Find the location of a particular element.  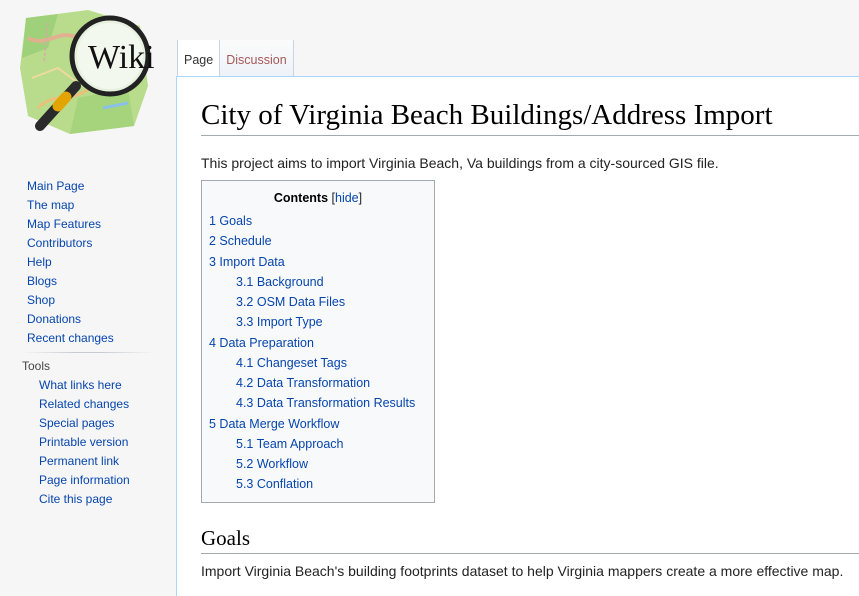

toc-link-changeset-tags: 4.1 Changeset Tags is located at coordinates (291, 363).